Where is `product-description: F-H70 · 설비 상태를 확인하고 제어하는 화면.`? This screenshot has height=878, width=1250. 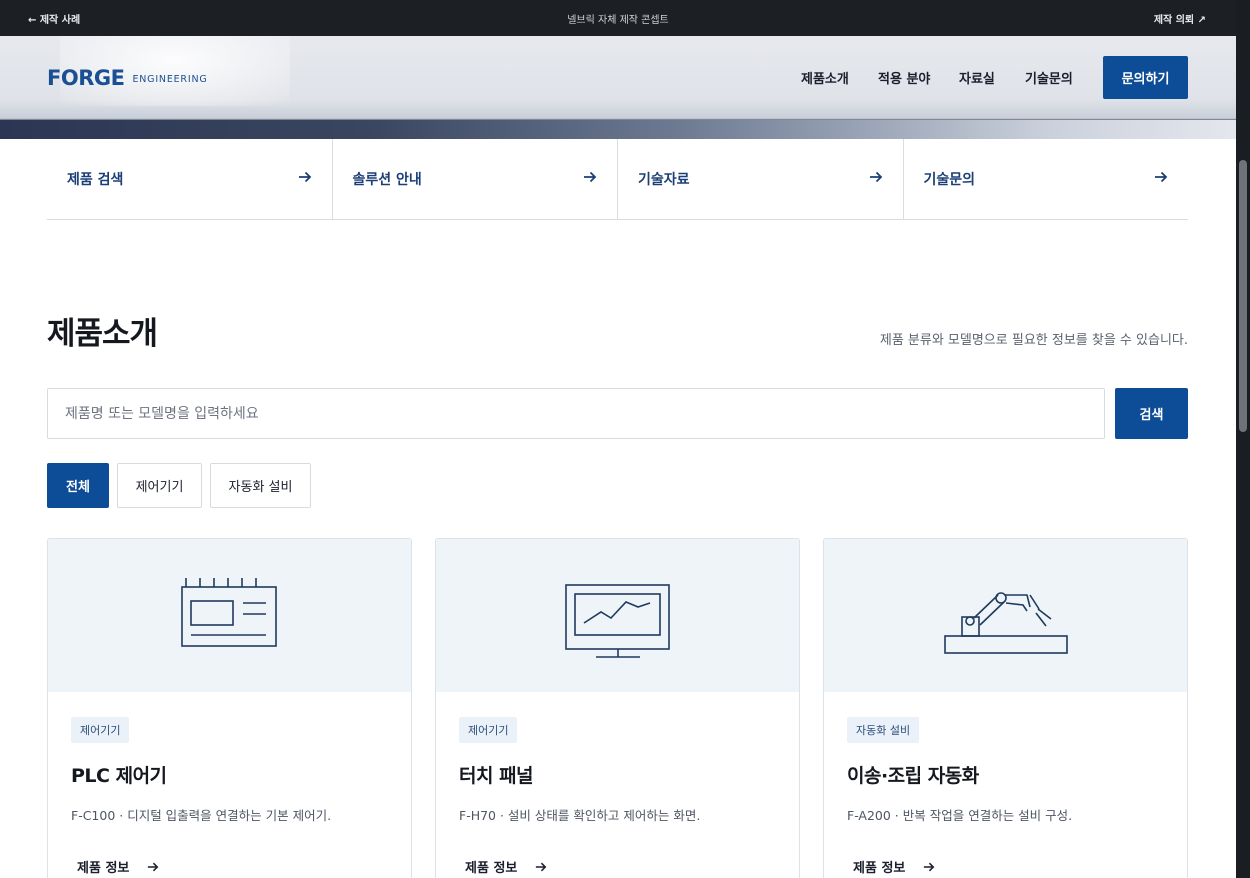
product-description: F-H70 · 설비 상태를 확인하고 제어하는 화면. is located at coordinates (580, 815).